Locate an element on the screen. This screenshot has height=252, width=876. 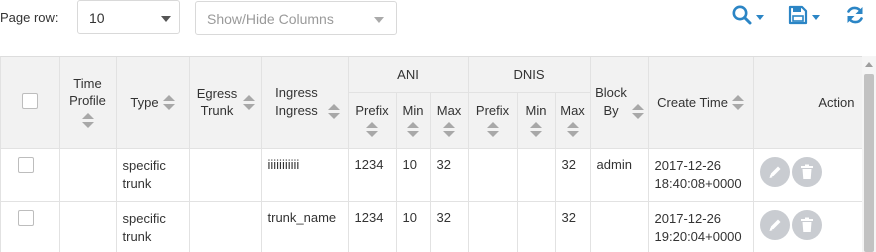
select-all-header is located at coordinates (30, 103).